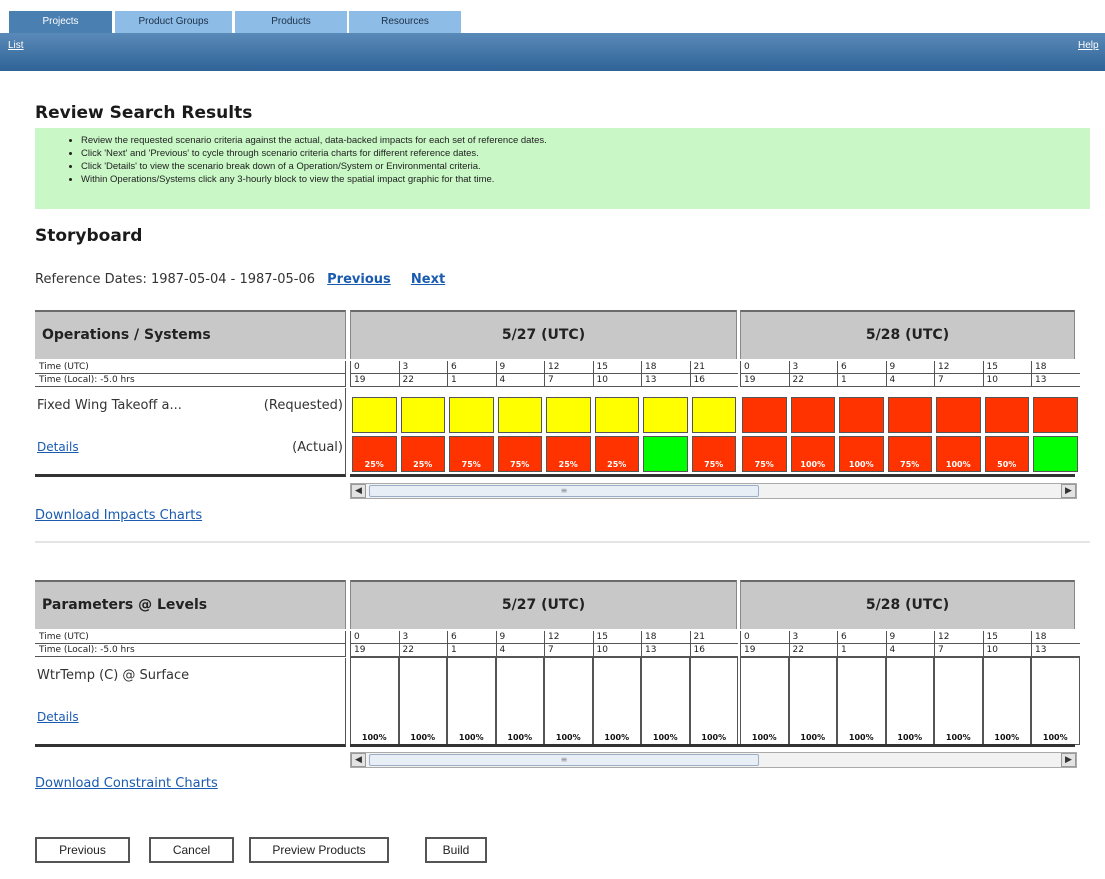  I want to click on parameters-header: Parameters @ Levels, so click(190, 604).